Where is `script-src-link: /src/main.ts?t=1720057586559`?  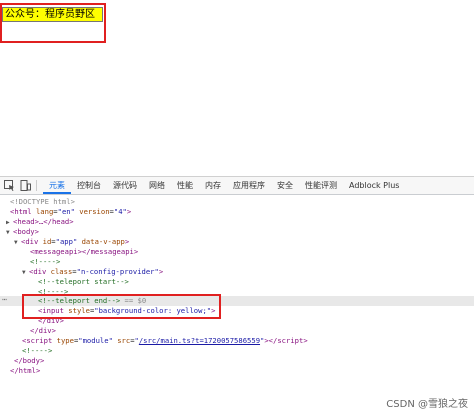 script-src-link: /src/main.ts?t=1720057586559 is located at coordinates (199, 340).